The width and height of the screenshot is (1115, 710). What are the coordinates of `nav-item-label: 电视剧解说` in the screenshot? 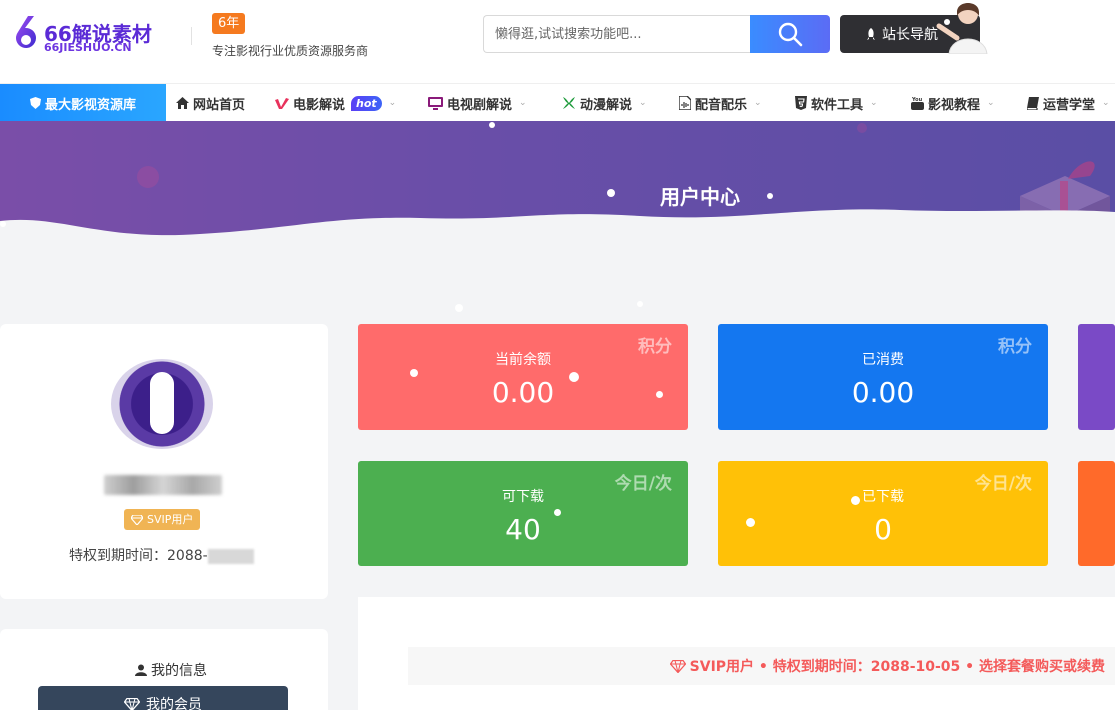 It's located at (480, 105).